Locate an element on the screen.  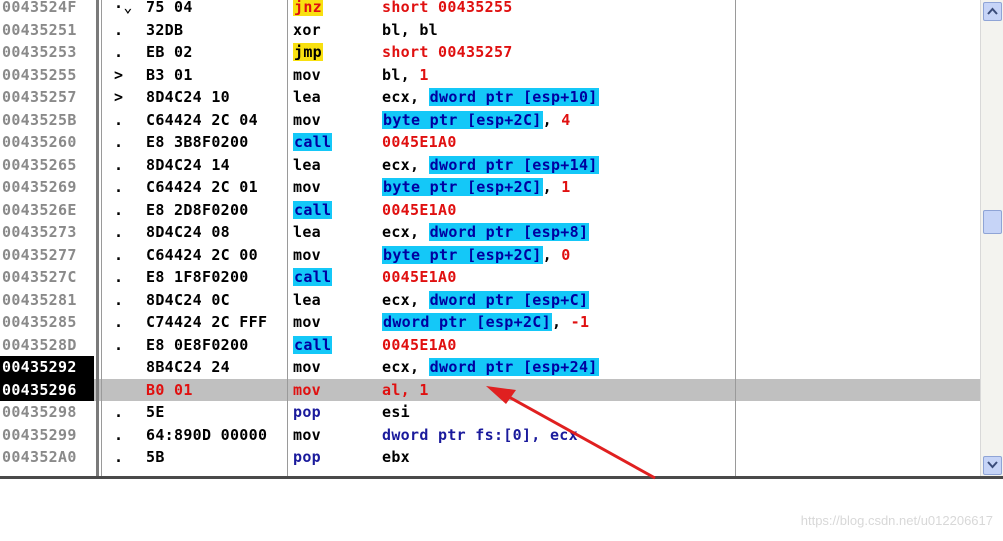
watermark: https://blog.csdn.net/u012206617 is located at coordinates (896, 520).